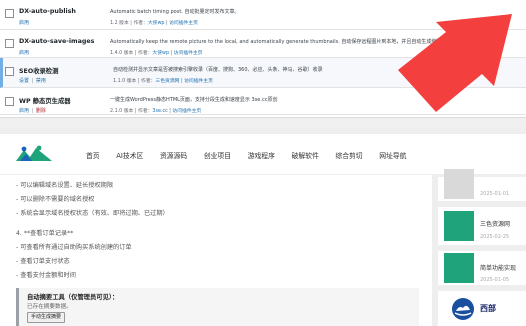  I want to click on main-nav: 首页 AI技术区 资源源码 创业项目 游戏程序 破解软件 综合剪切 网址导航, so click(253, 155).